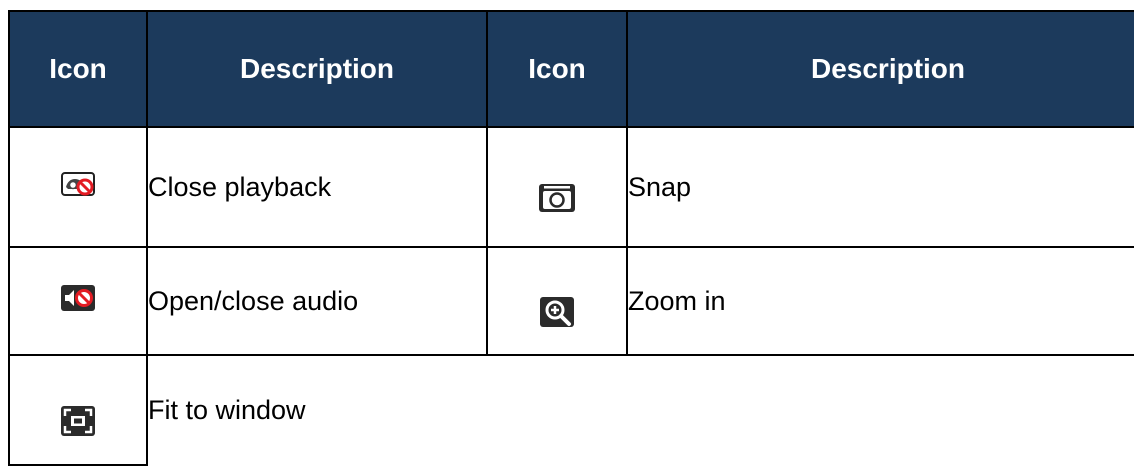 Image resolution: width=1134 pixels, height=466 pixels. I want to click on fit-to-window-icon, so click(78, 420).